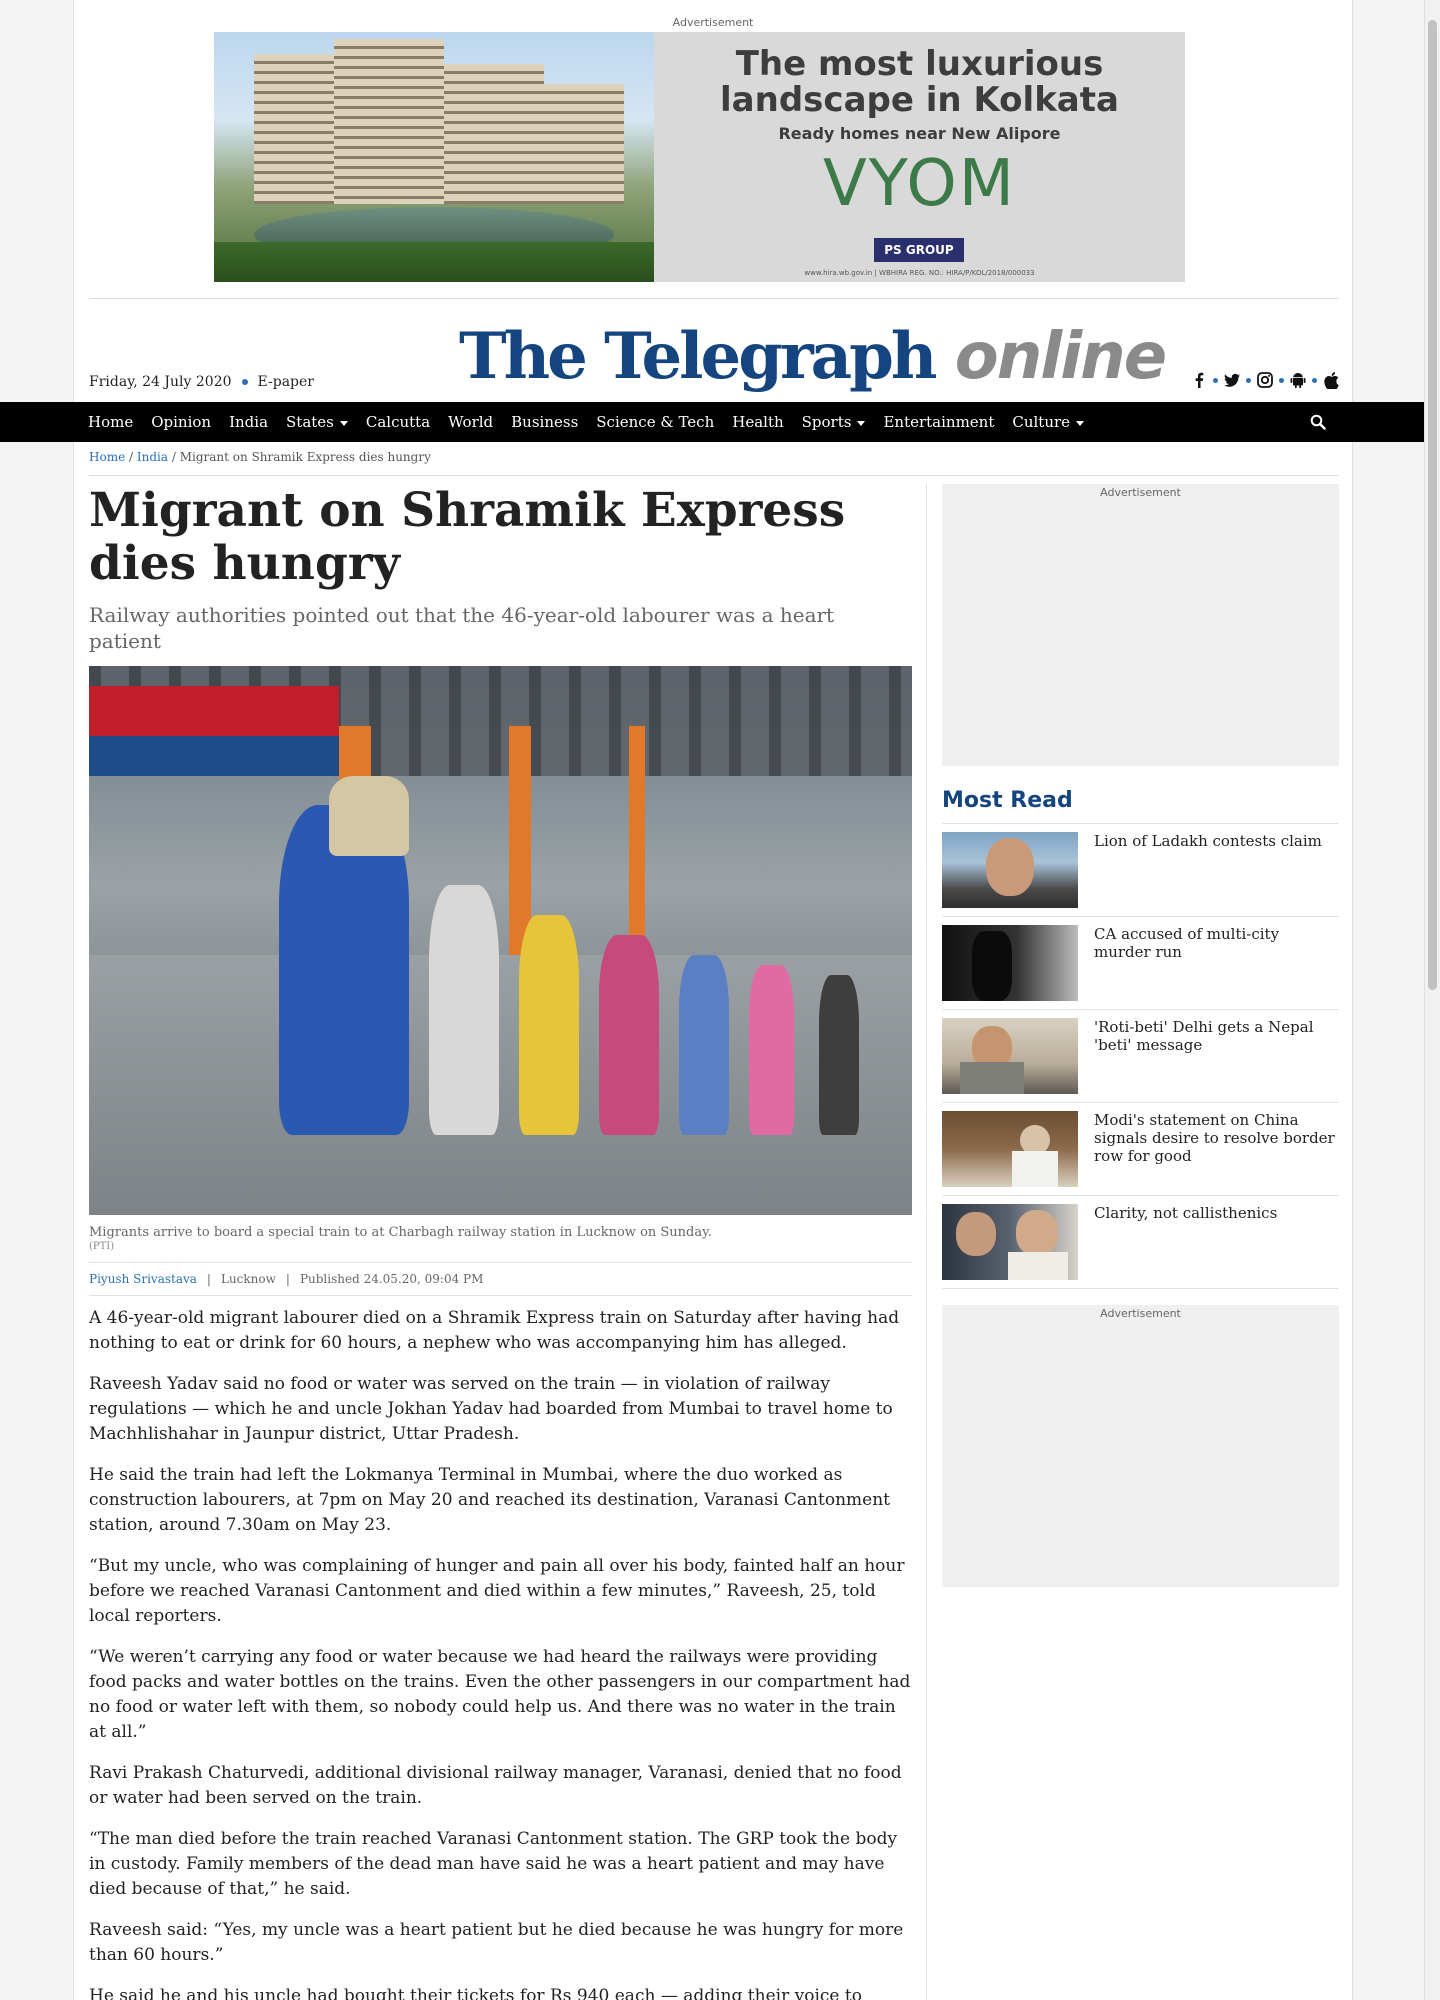  Describe the element at coordinates (391, 1279) in the screenshot. I see `publish-time: Published 24.05.20, 09:04 PM` at that location.